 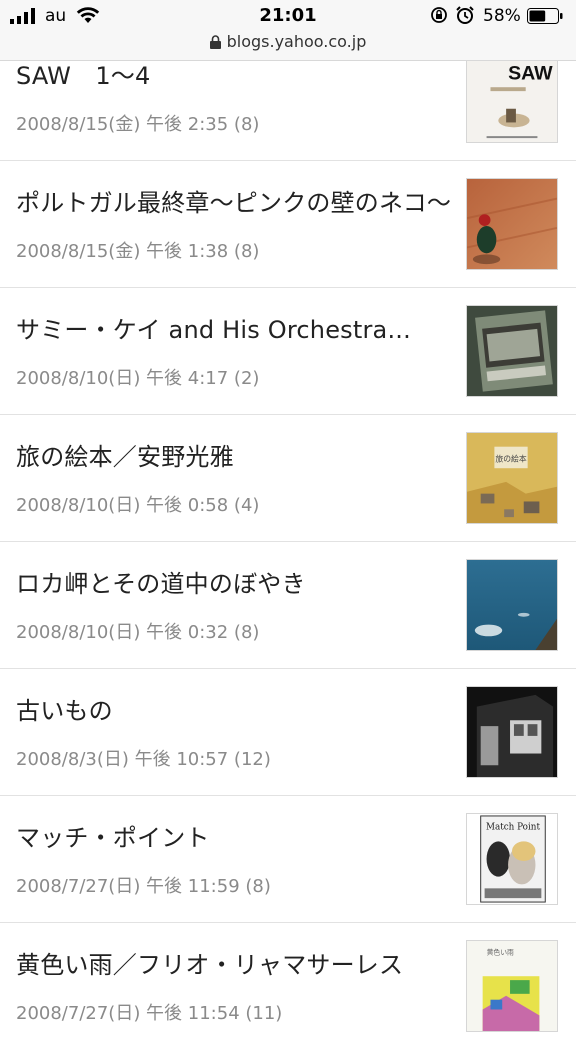 I want to click on post-title: ロカ岬とその道中のぼやき, so click(x=161, y=581).